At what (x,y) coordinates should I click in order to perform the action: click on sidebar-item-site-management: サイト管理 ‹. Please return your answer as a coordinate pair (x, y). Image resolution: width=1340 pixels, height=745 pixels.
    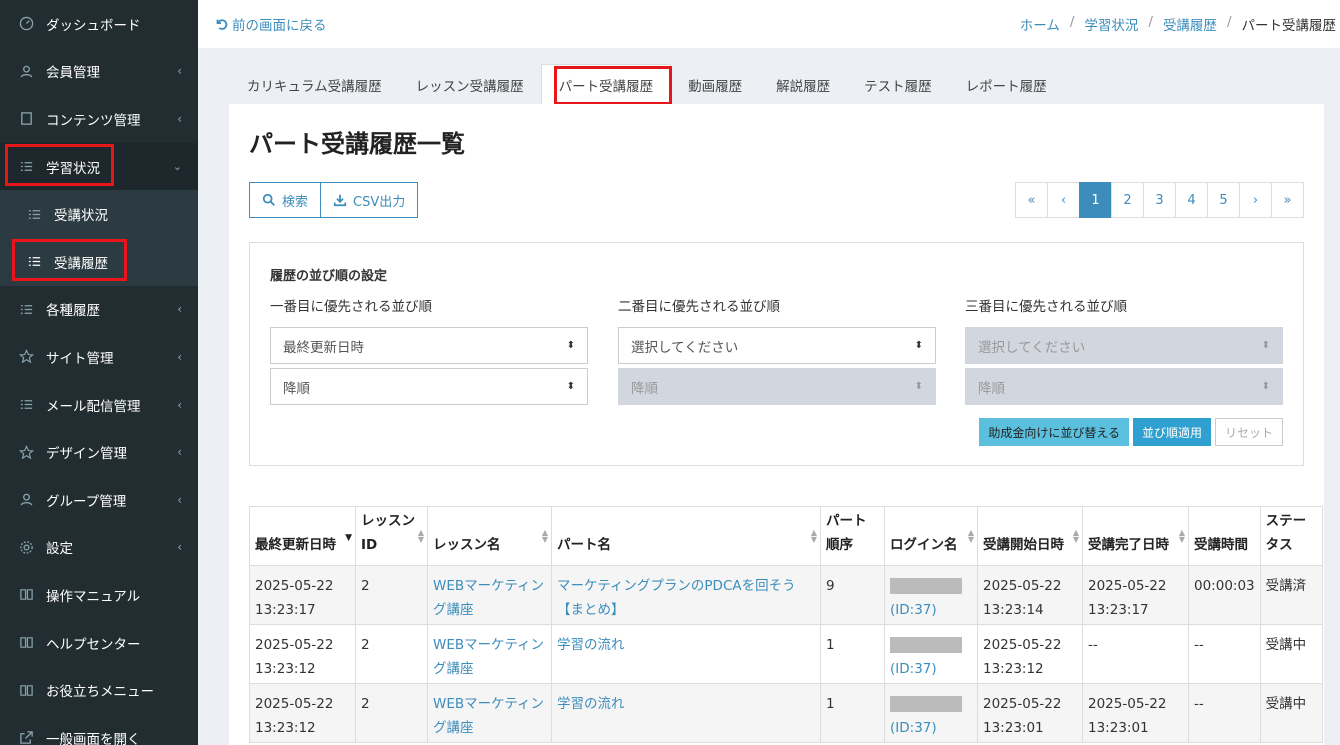
    Looking at the image, I should click on (99, 357).